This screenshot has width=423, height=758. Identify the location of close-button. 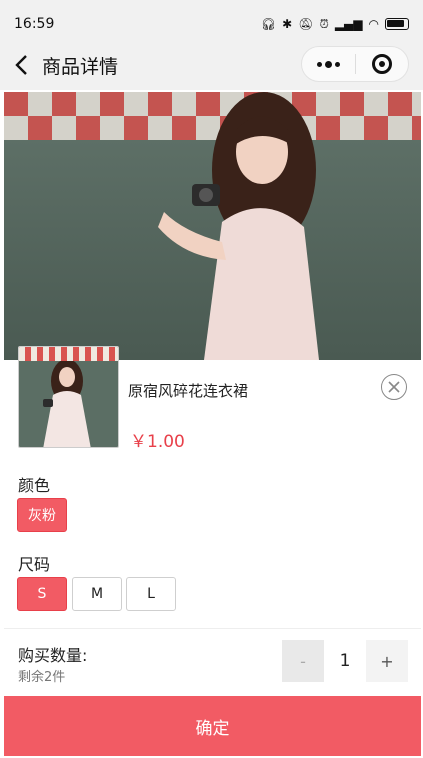
(394, 387).